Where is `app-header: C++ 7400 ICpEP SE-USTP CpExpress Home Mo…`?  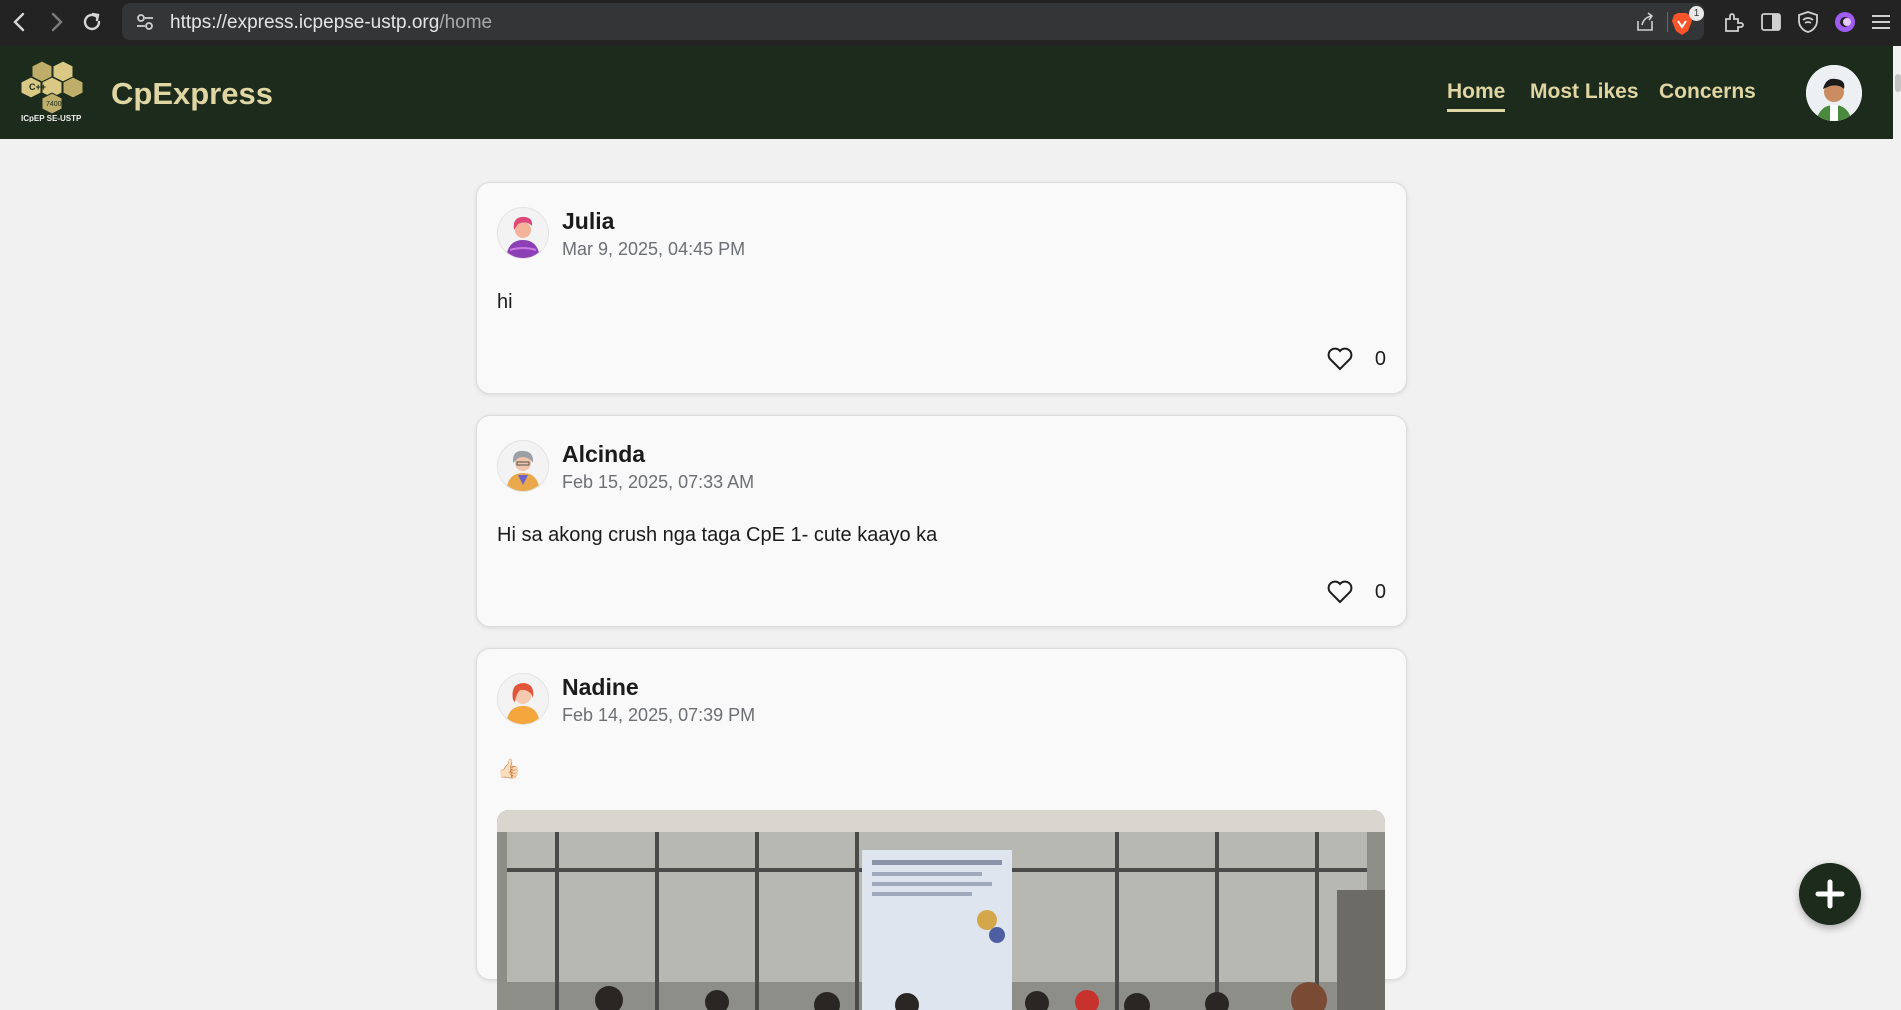
app-header: C++ 7400 ICpEP SE-USTP CpExpress Home Mo… is located at coordinates (946, 92).